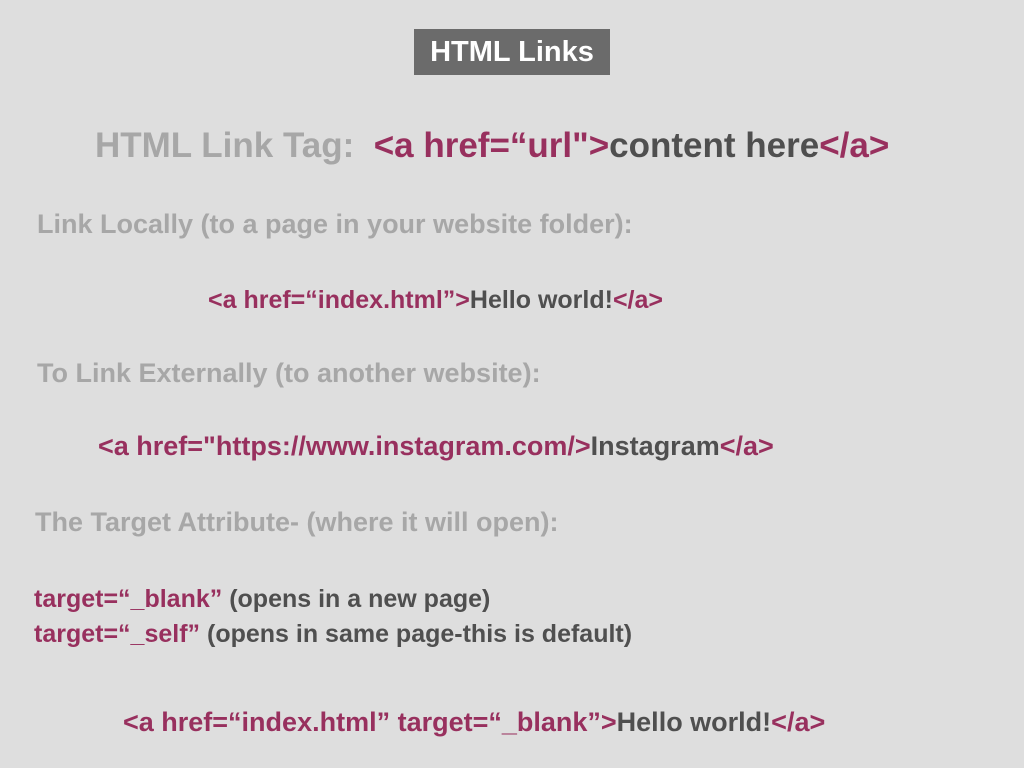 The width and height of the screenshot is (1024, 768). I want to click on local-example-open: <a href=“index.html”>, so click(339, 300).